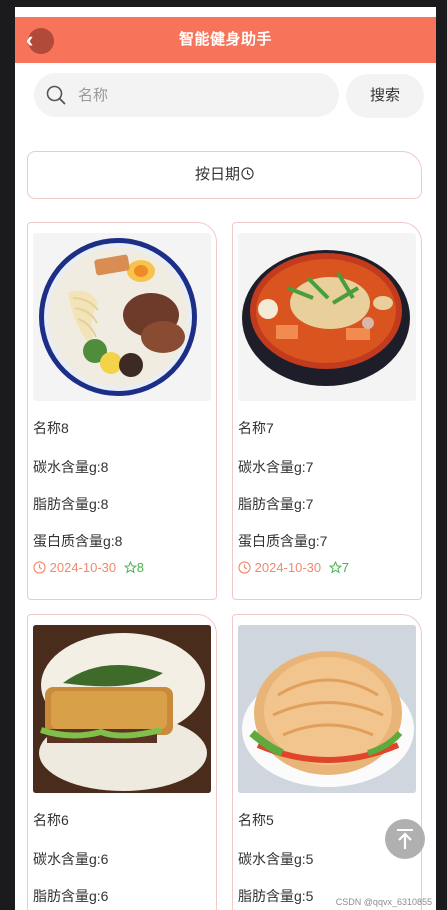 This screenshot has height=910, width=447. I want to click on search-icon, so click(56, 95).